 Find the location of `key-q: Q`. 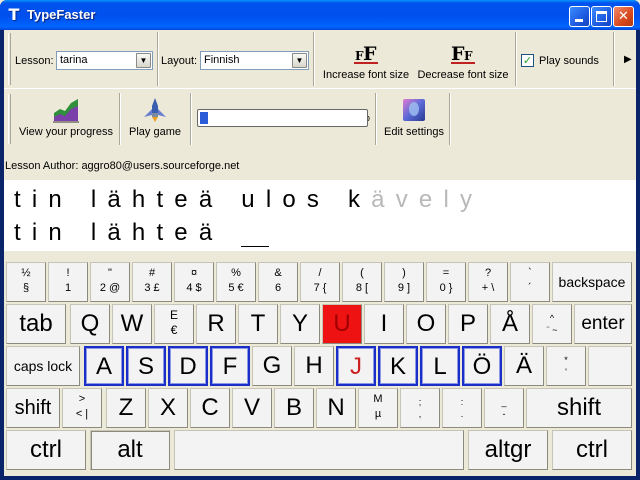

key-q: Q is located at coordinates (90, 324).